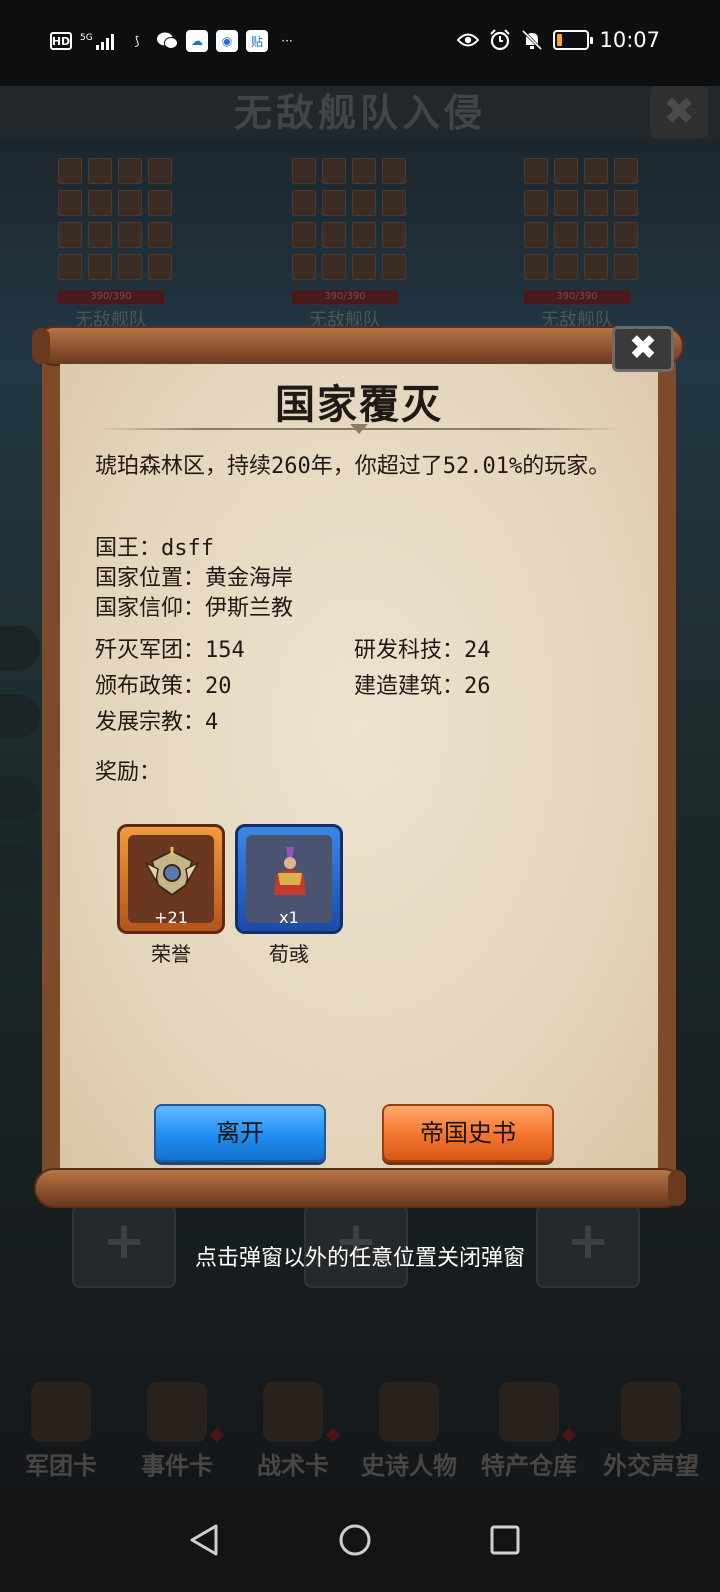 This screenshot has height=1592, width=720. What do you see at coordinates (532, 40) in the screenshot?
I see `mute-bell-icon` at bounding box center [532, 40].